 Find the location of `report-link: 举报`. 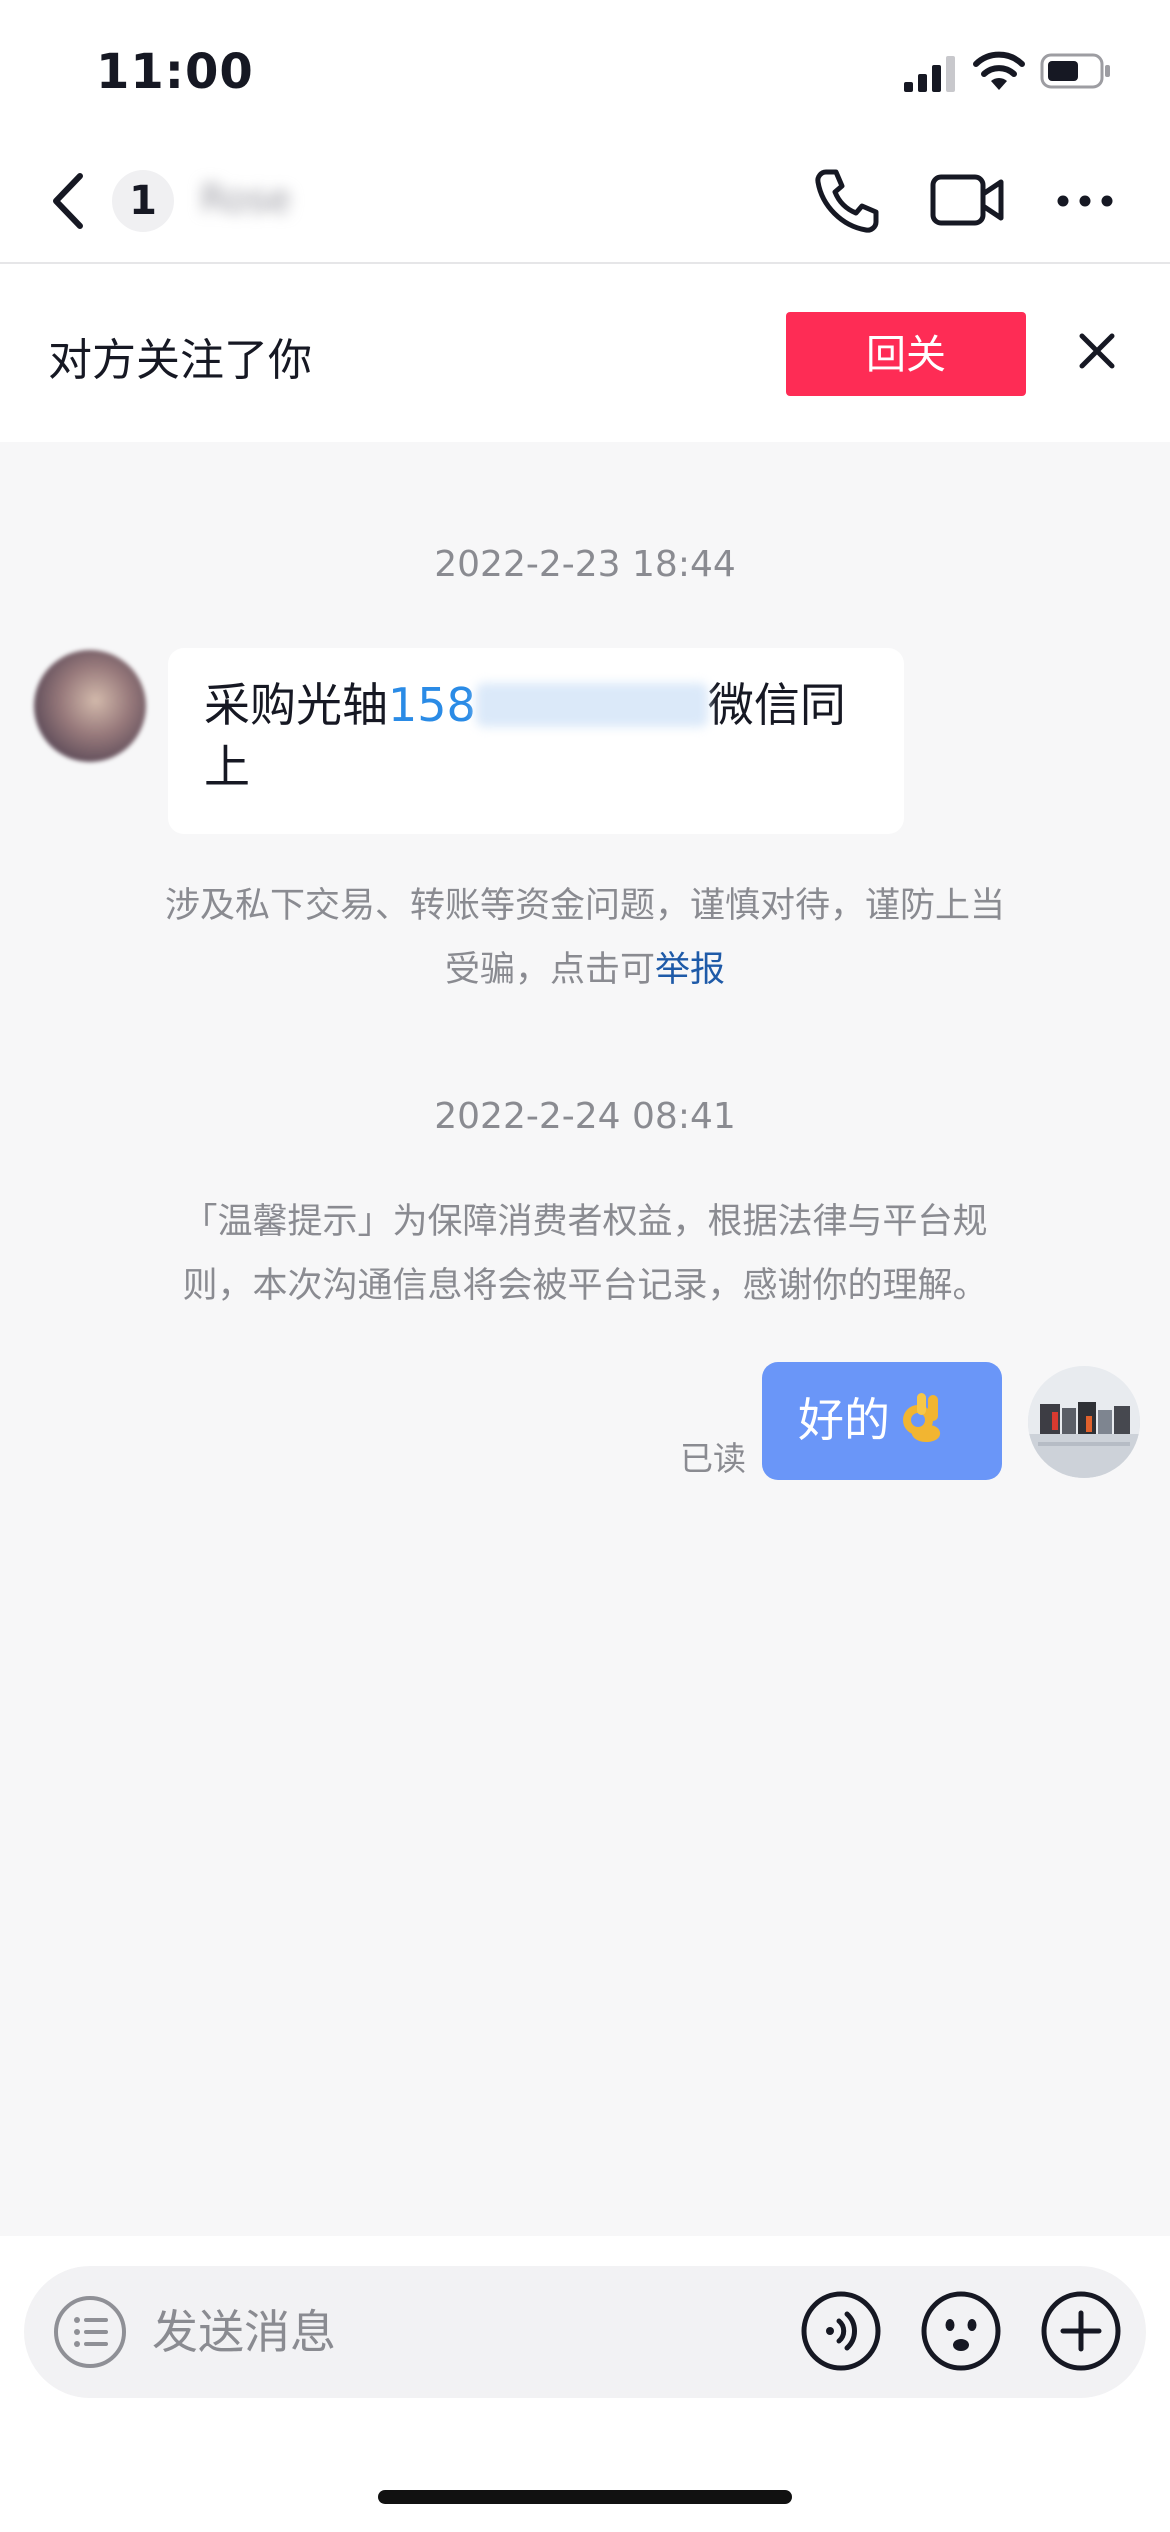

report-link: 举报 is located at coordinates (690, 970).